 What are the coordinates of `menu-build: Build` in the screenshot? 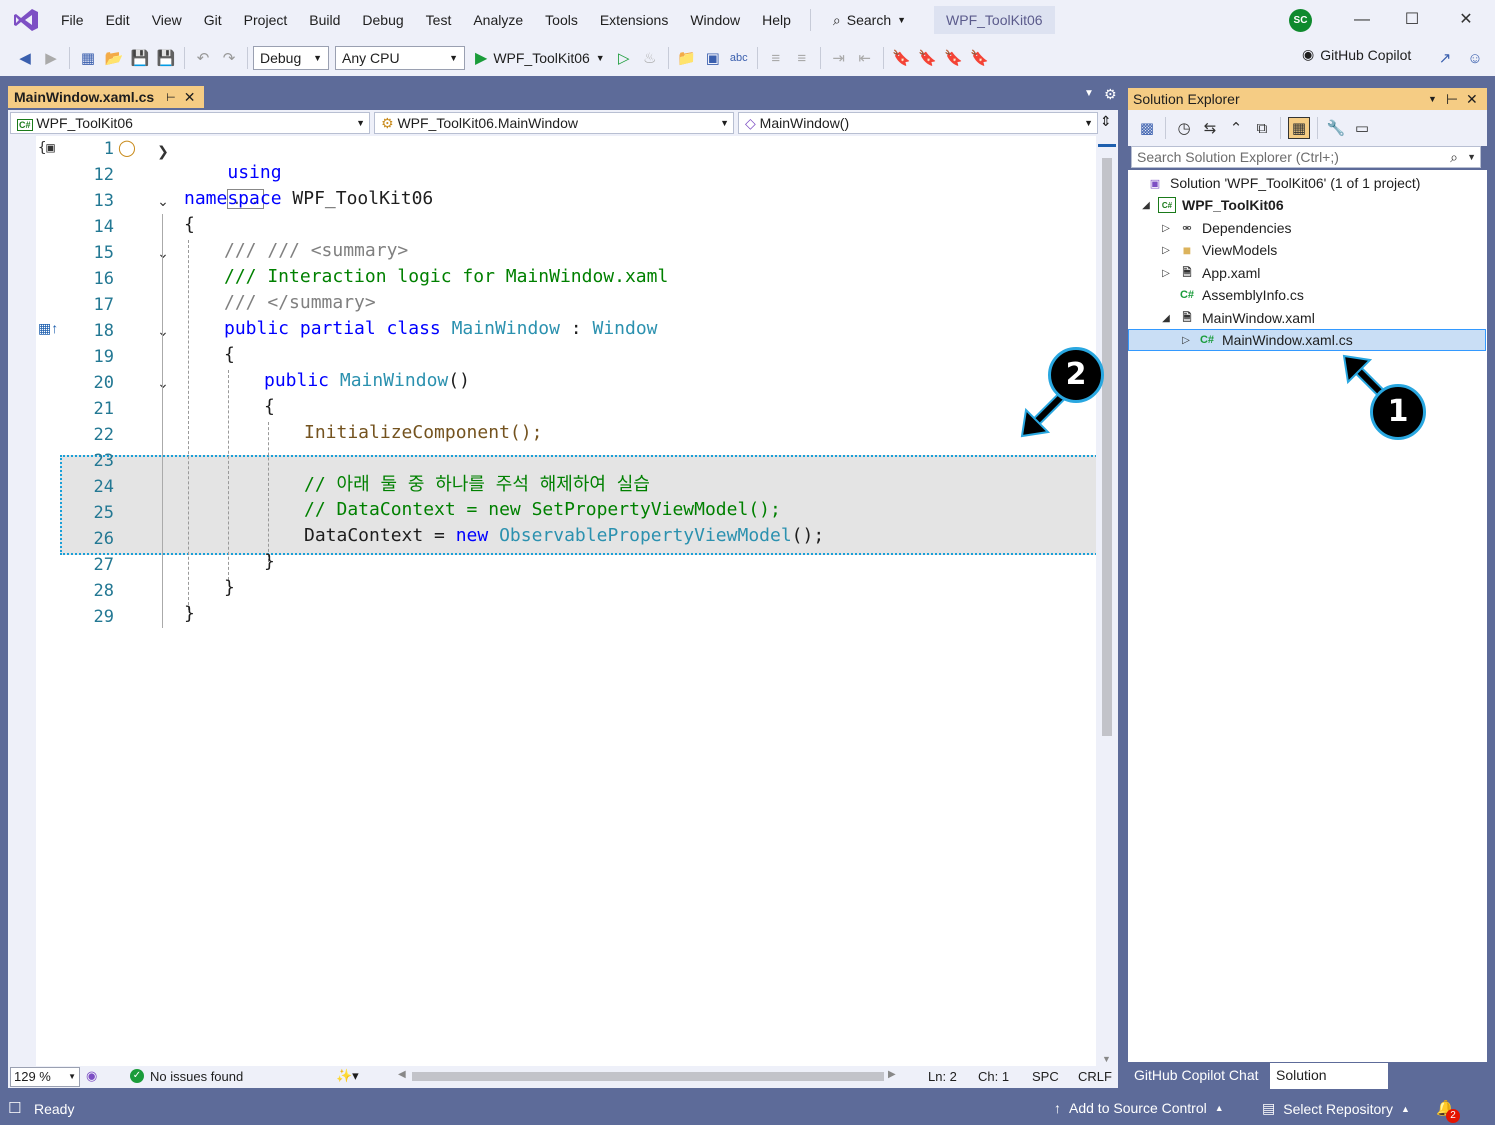 It's located at (324, 20).